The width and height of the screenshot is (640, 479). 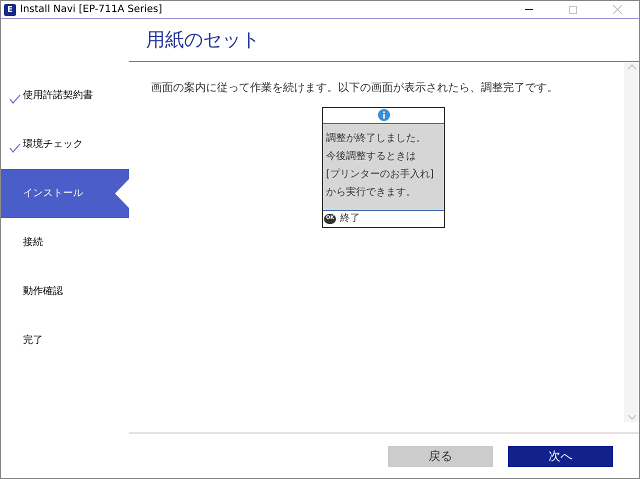 What do you see at coordinates (122, 193) in the screenshot?
I see `pointer-notch` at bounding box center [122, 193].